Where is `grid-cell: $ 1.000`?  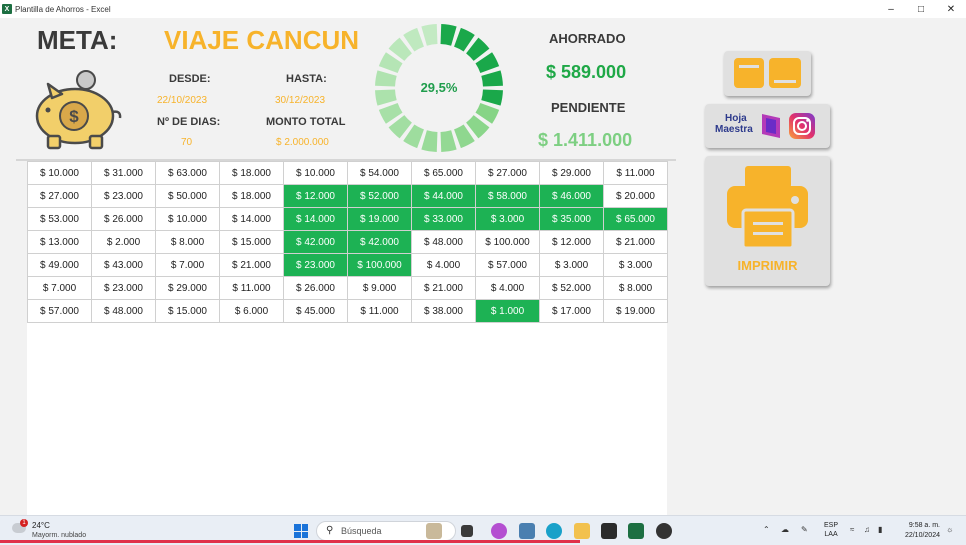 grid-cell: $ 1.000 is located at coordinates (507, 311).